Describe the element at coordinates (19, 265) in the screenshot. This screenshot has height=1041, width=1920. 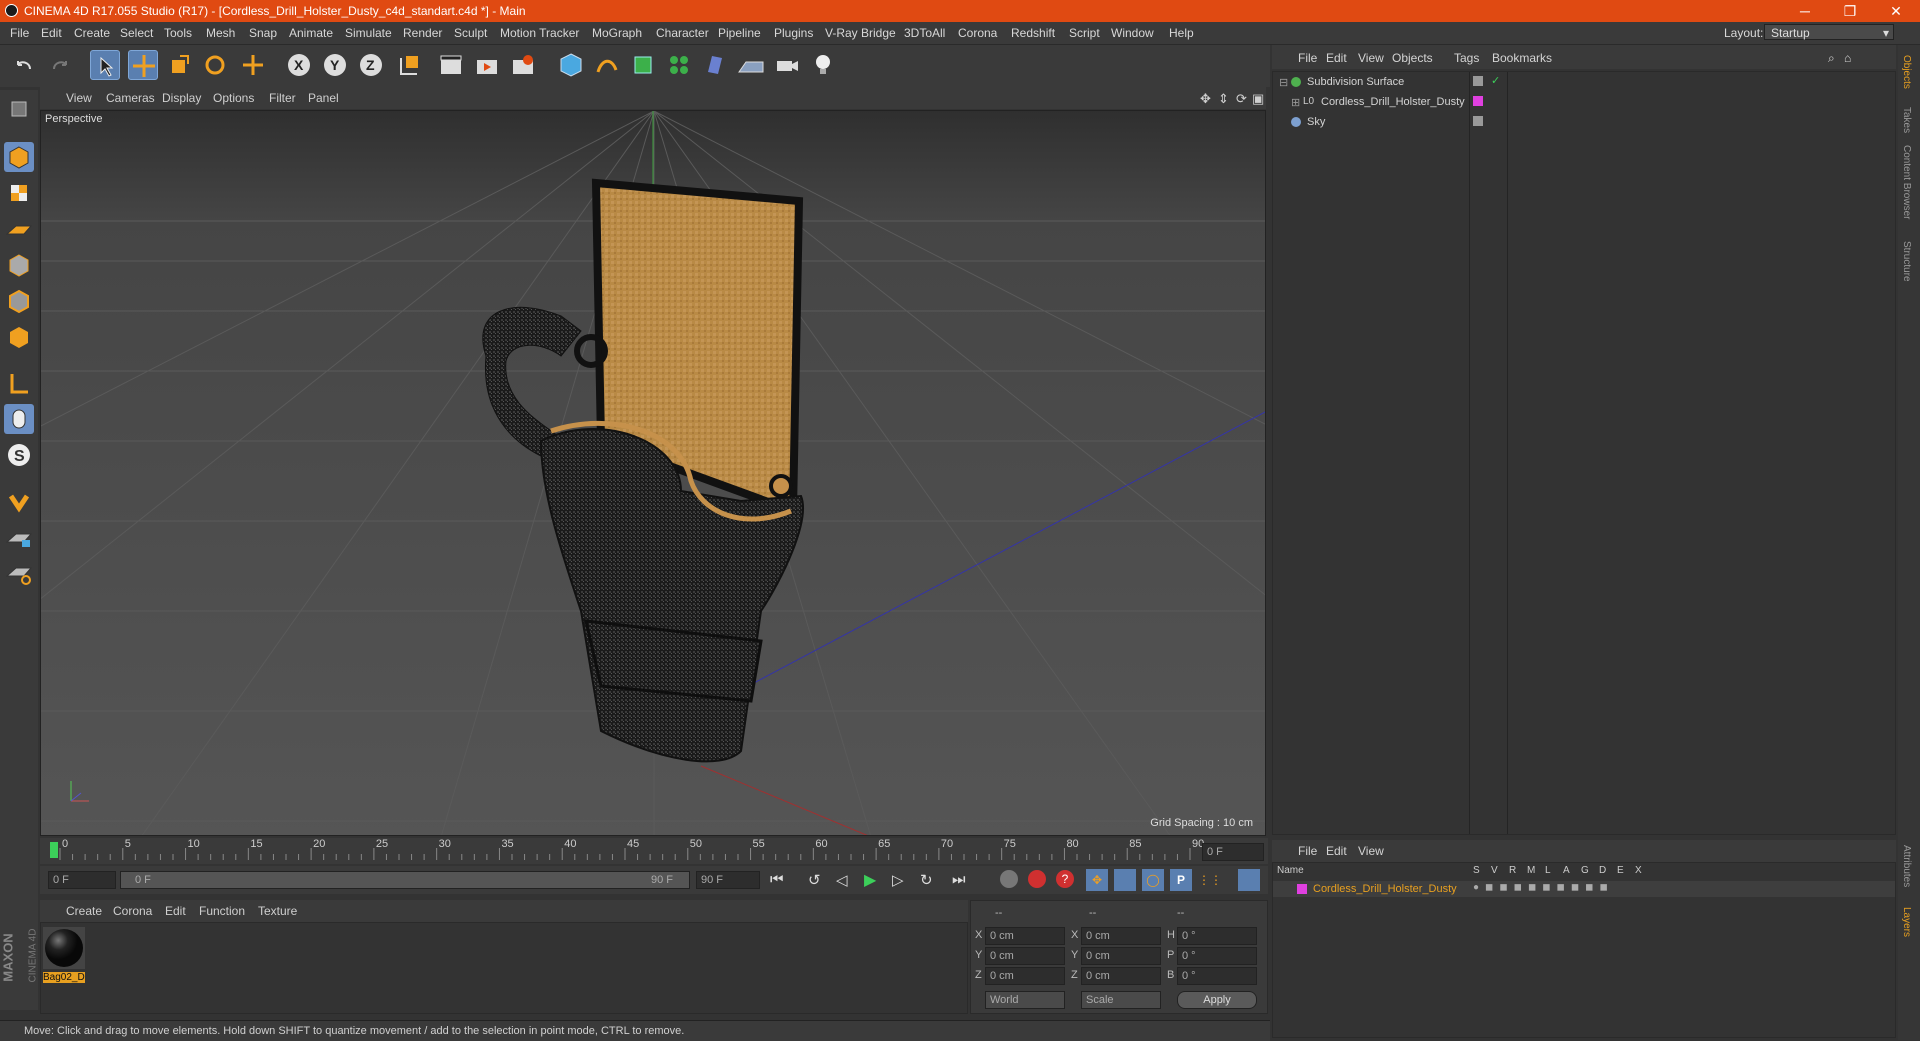
I see `points-mode-button` at that location.